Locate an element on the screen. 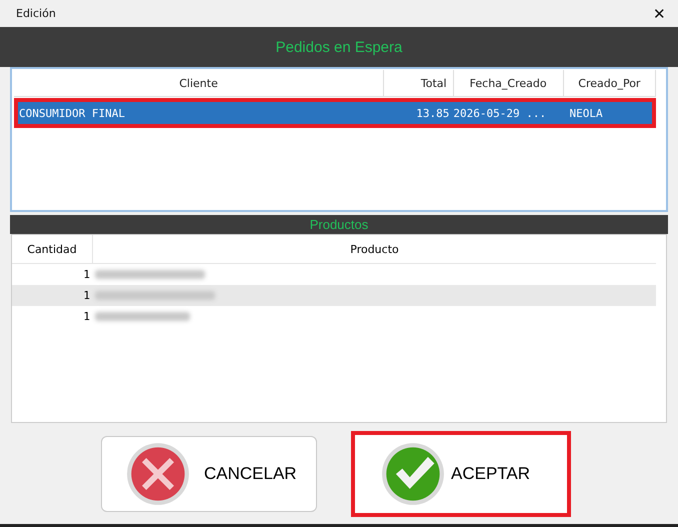  section-header: Pedidos en Espera is located at coordinates (339, 47).